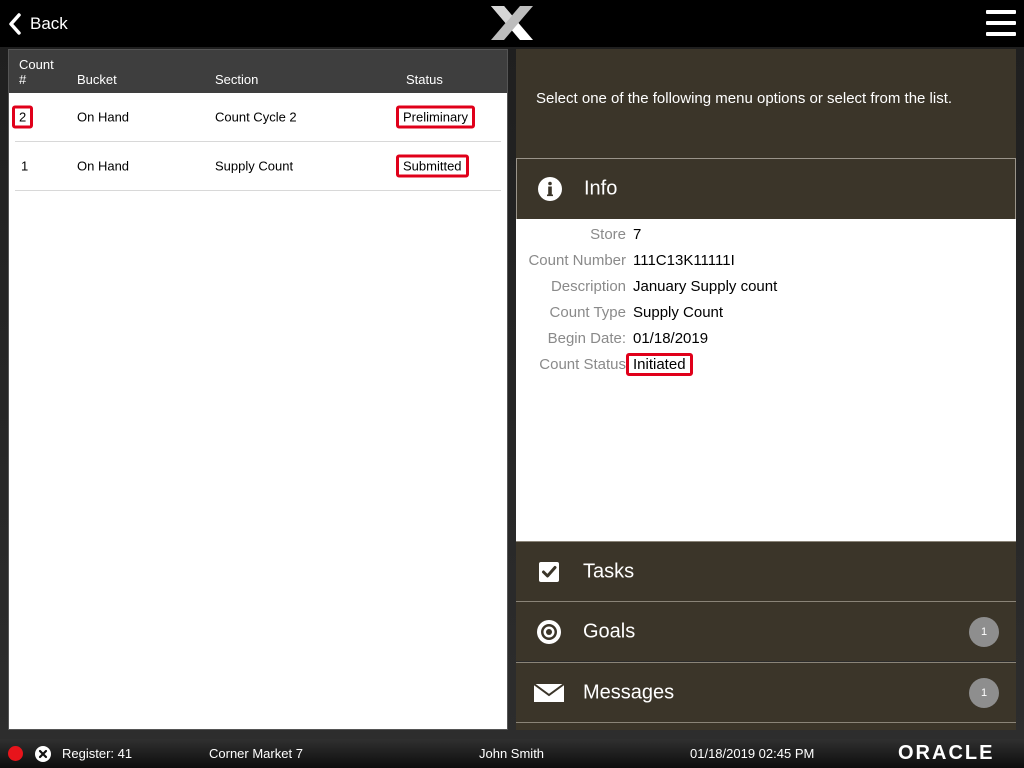 Image resolution: width=1024 pixels, height=768 pixels. What do you see at coordinates (637, 234) in the screenshot?
I see `info-value: 7` at bounding box center [637, 234].